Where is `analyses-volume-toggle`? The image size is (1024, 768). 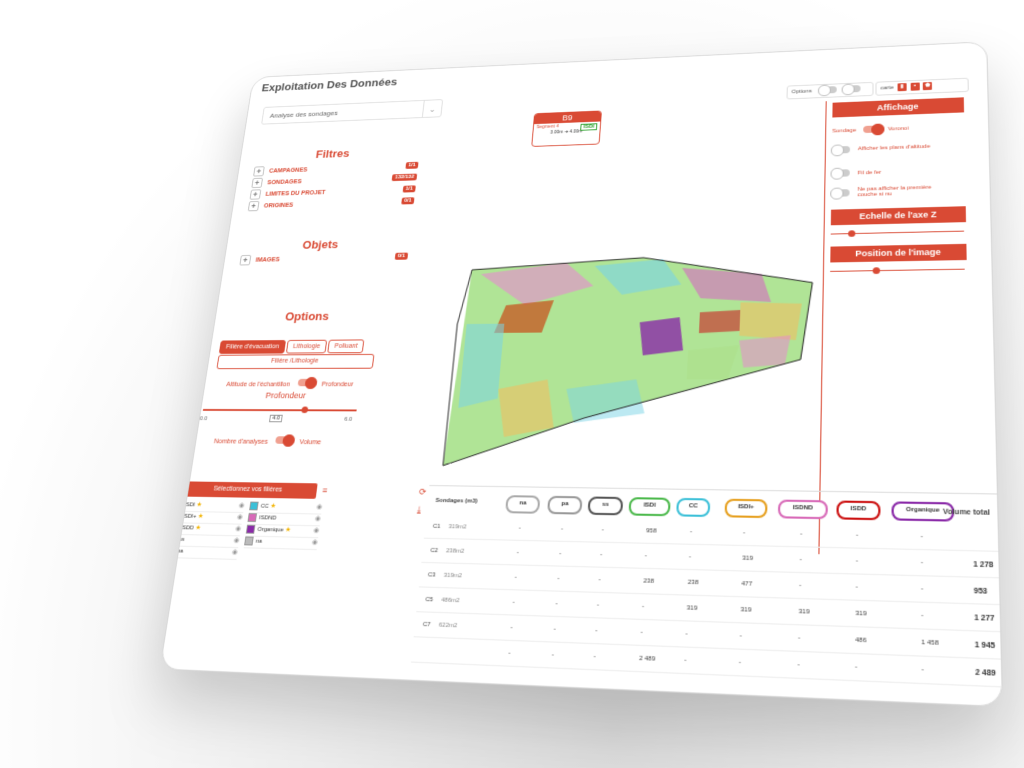 analyses-volume-toggle is located at coordinates (285, 440).